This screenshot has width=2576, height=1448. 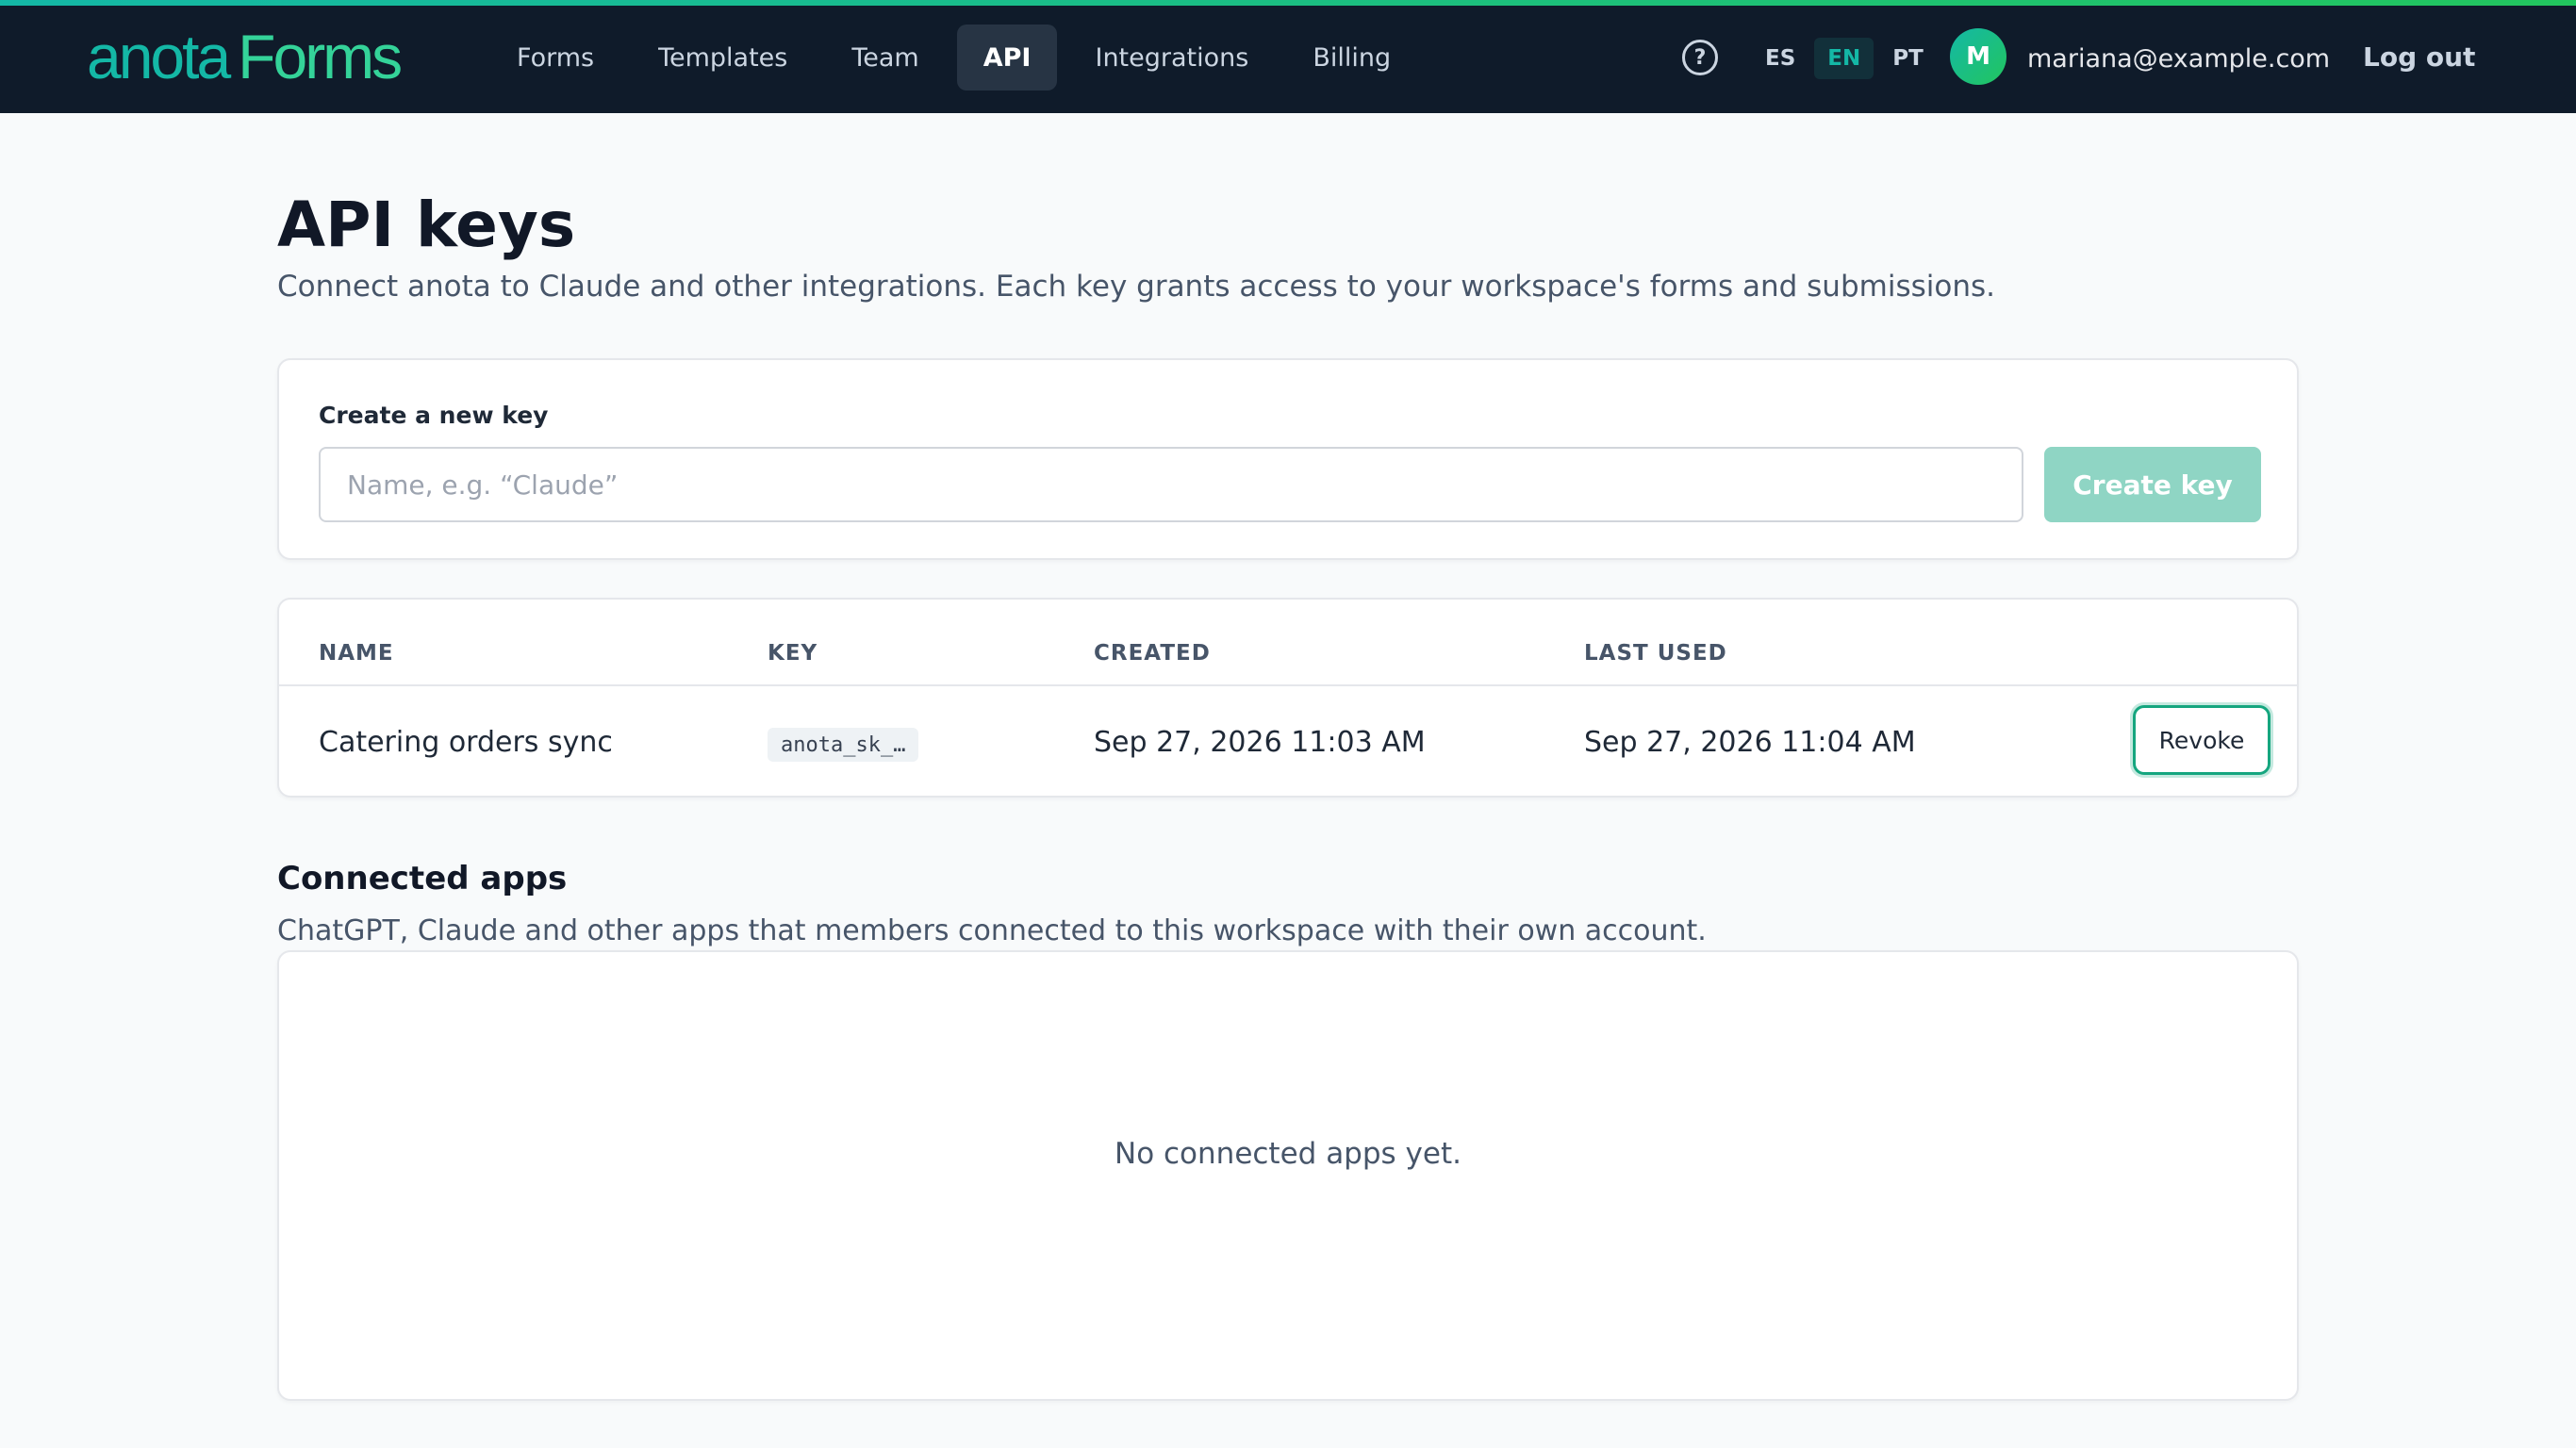 I want to click on brand-logo: anota Forms, so click(x=245, y=56).